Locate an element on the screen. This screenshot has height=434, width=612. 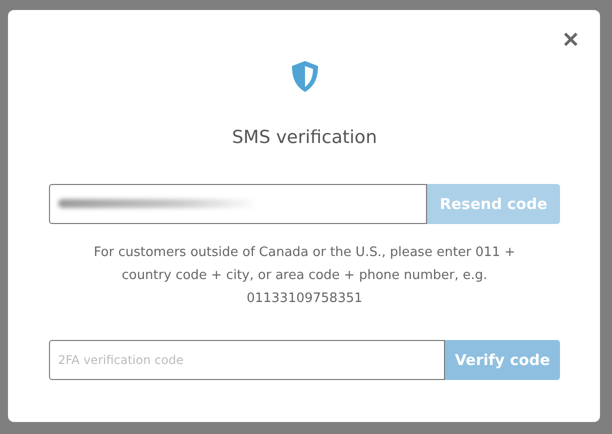
phone-field is located at coordinates (238, 204).